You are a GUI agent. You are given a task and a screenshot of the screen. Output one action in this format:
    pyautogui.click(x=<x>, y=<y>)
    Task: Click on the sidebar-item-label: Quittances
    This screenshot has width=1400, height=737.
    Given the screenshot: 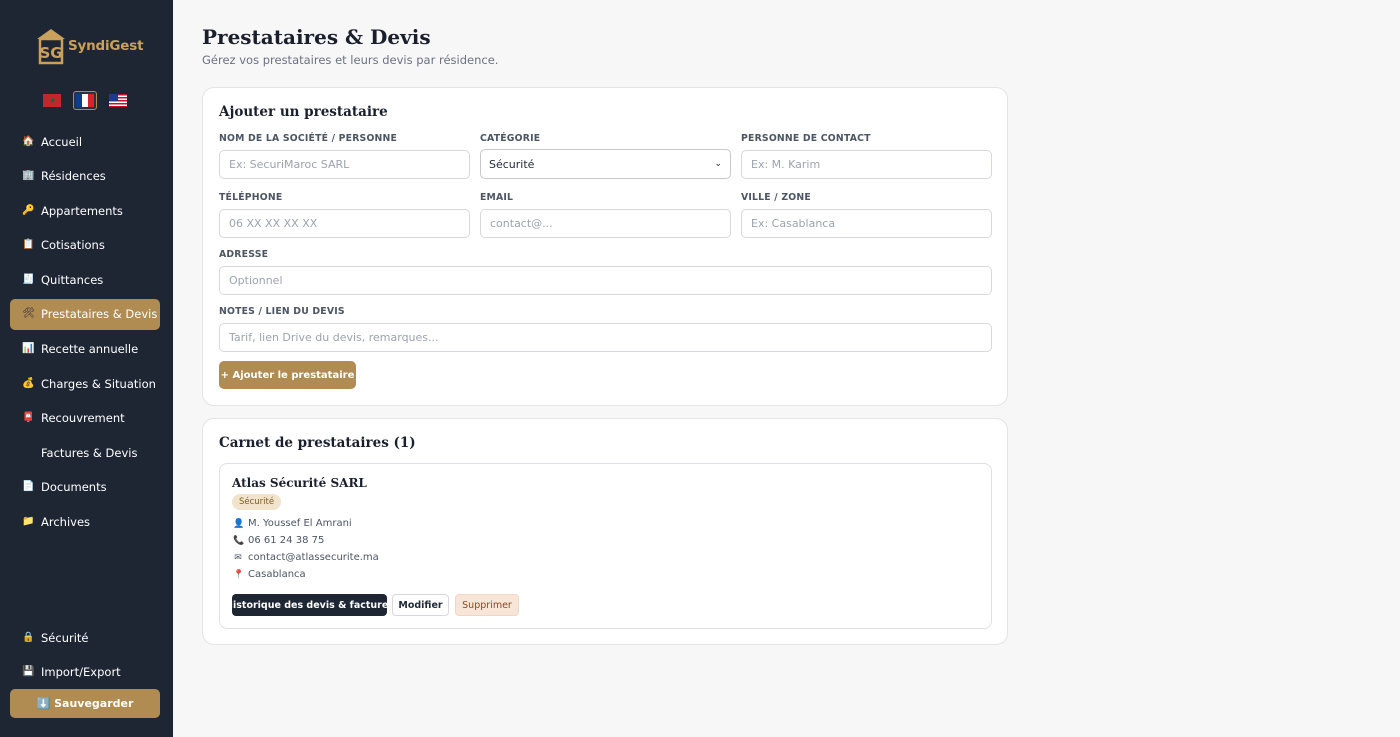 What is the action you would take?
    pyautogui.click(x=72, y=279)
    